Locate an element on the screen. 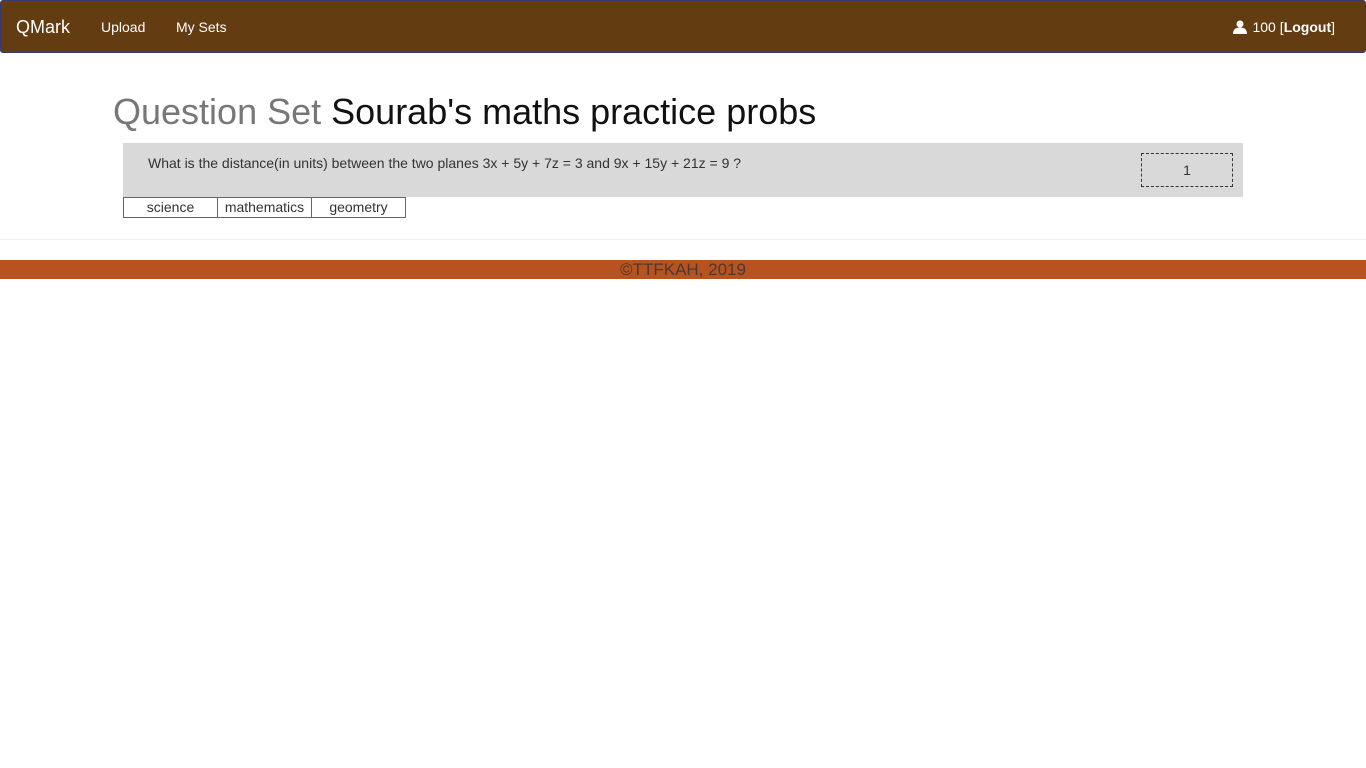 This screenshot has width=1366, height=768. answer-box: 1 is located at coordinates (1187, 170).